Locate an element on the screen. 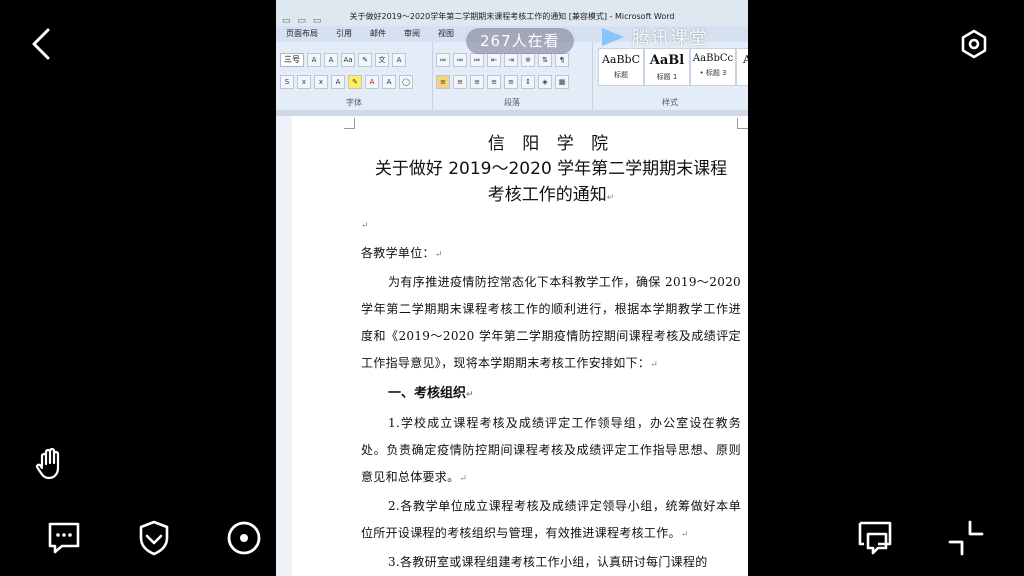 The image size is (1024, 576). text-effect-icon: A is located at coordinates (338, 82).